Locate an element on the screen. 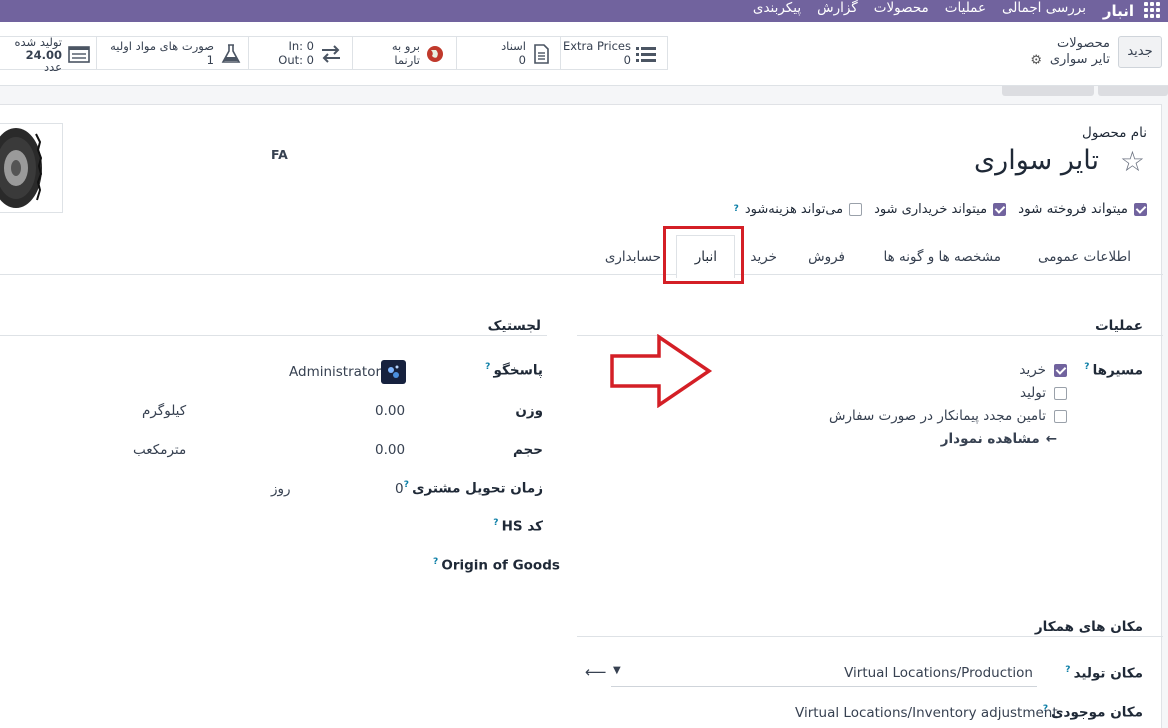  status-strip is located at coordinates (584, 95).